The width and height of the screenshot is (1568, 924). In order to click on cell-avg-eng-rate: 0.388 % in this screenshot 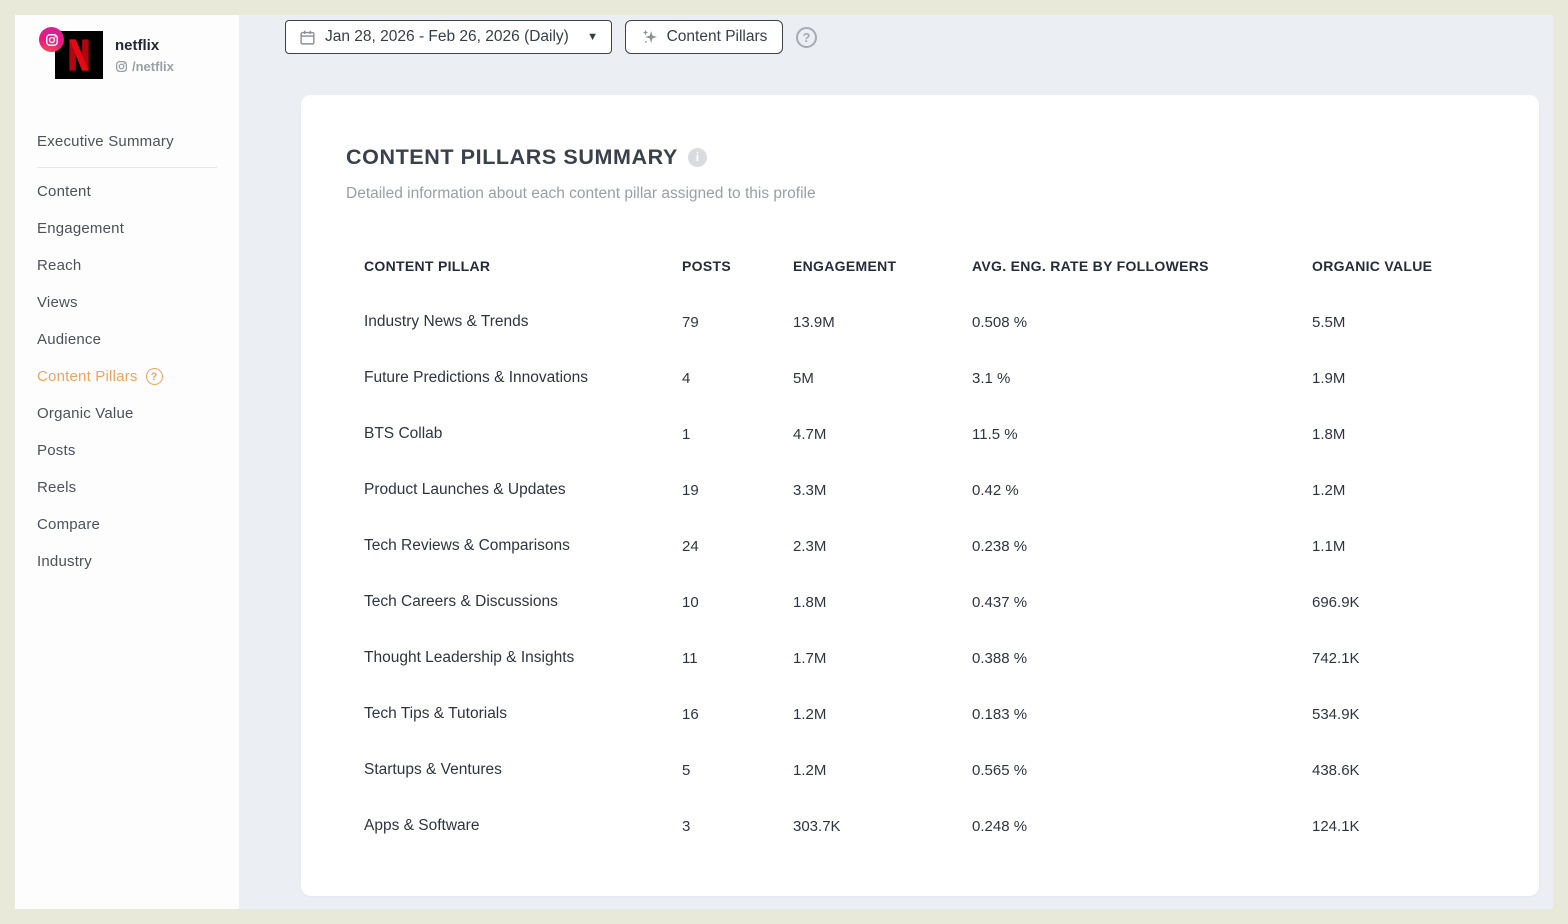, I will do `click(1000, 658)`.